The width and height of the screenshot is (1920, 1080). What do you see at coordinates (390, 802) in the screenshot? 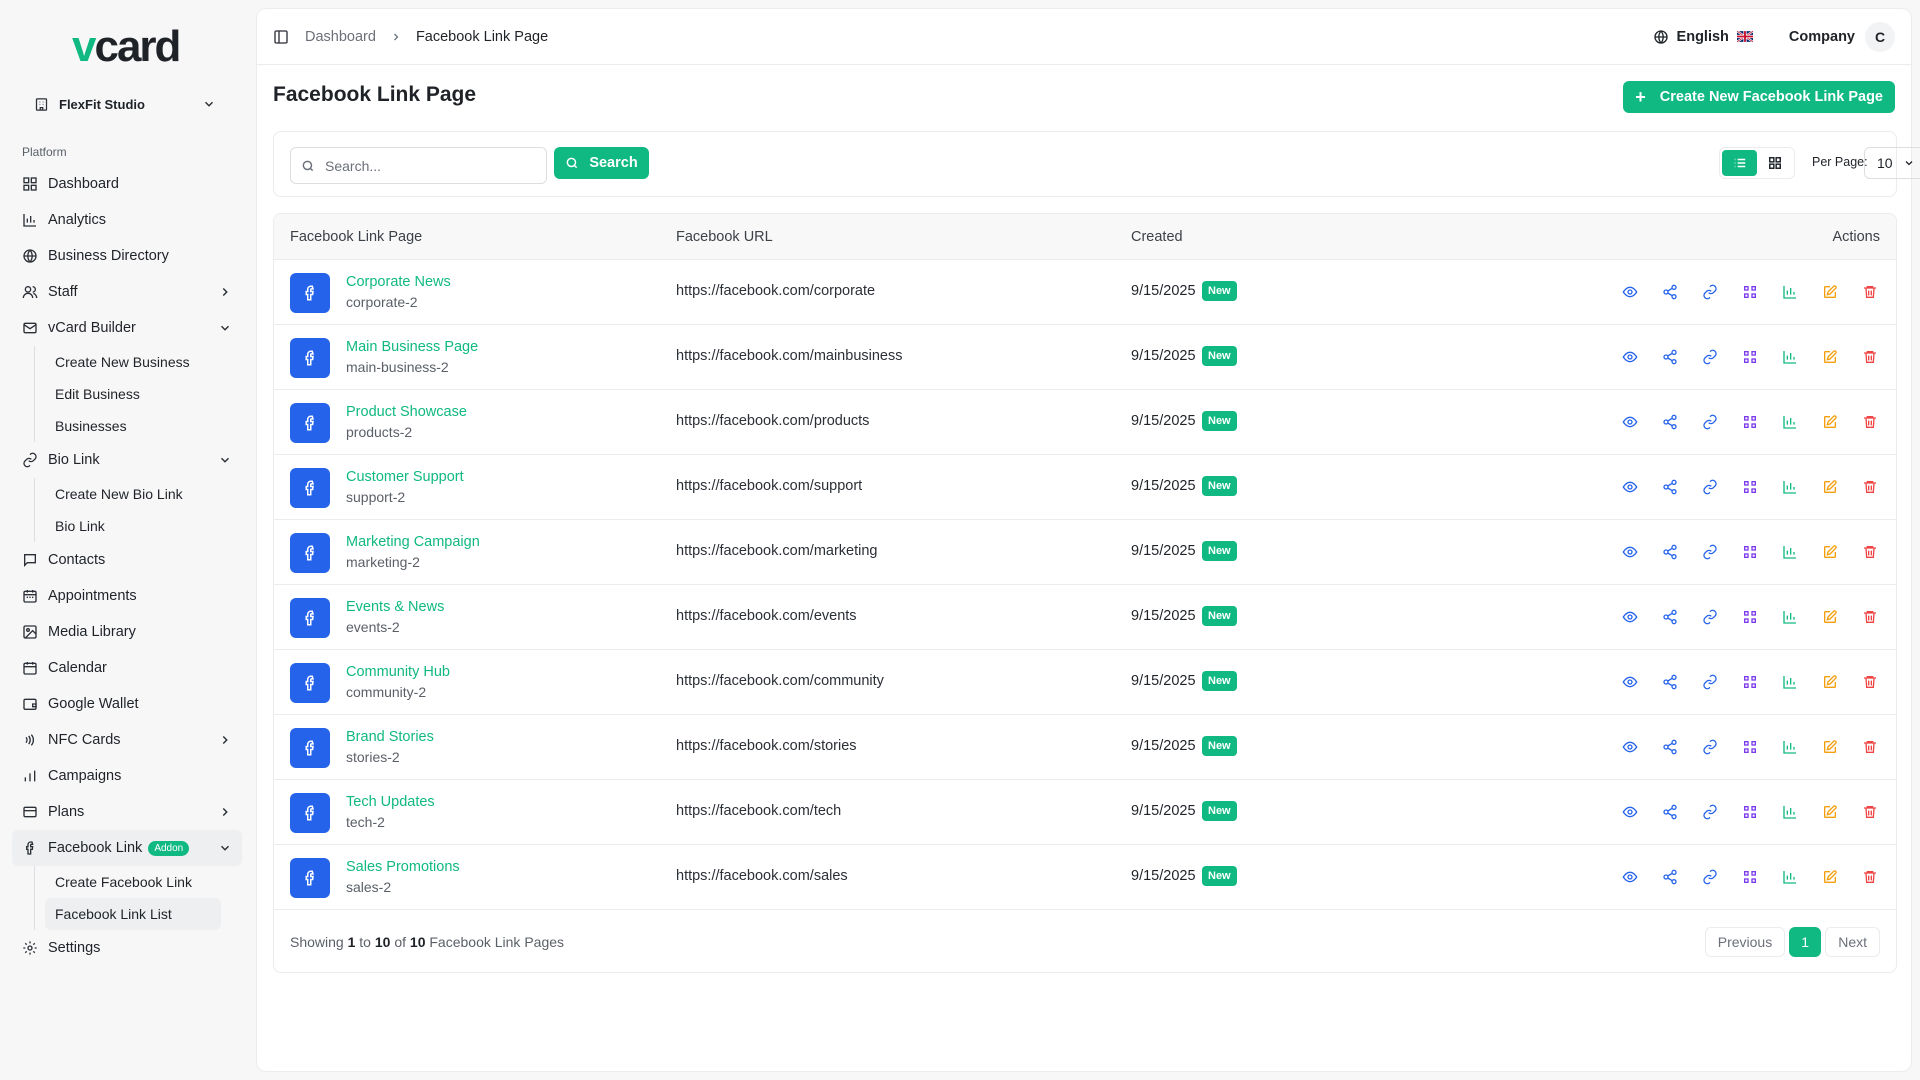
I see `page-name-link: Tech Updates` at bounding box center [390, 802].